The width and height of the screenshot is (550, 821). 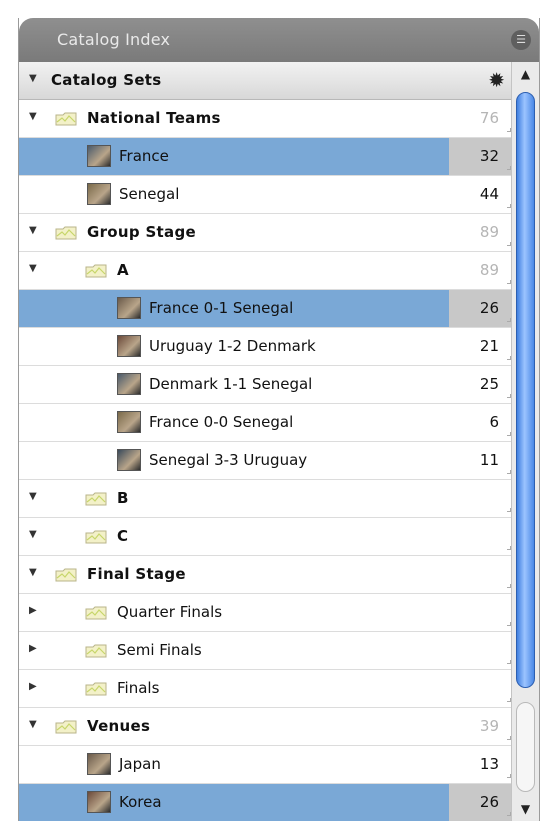 I want to click on tree-row-label: Venues, so click(x=119, y=726).